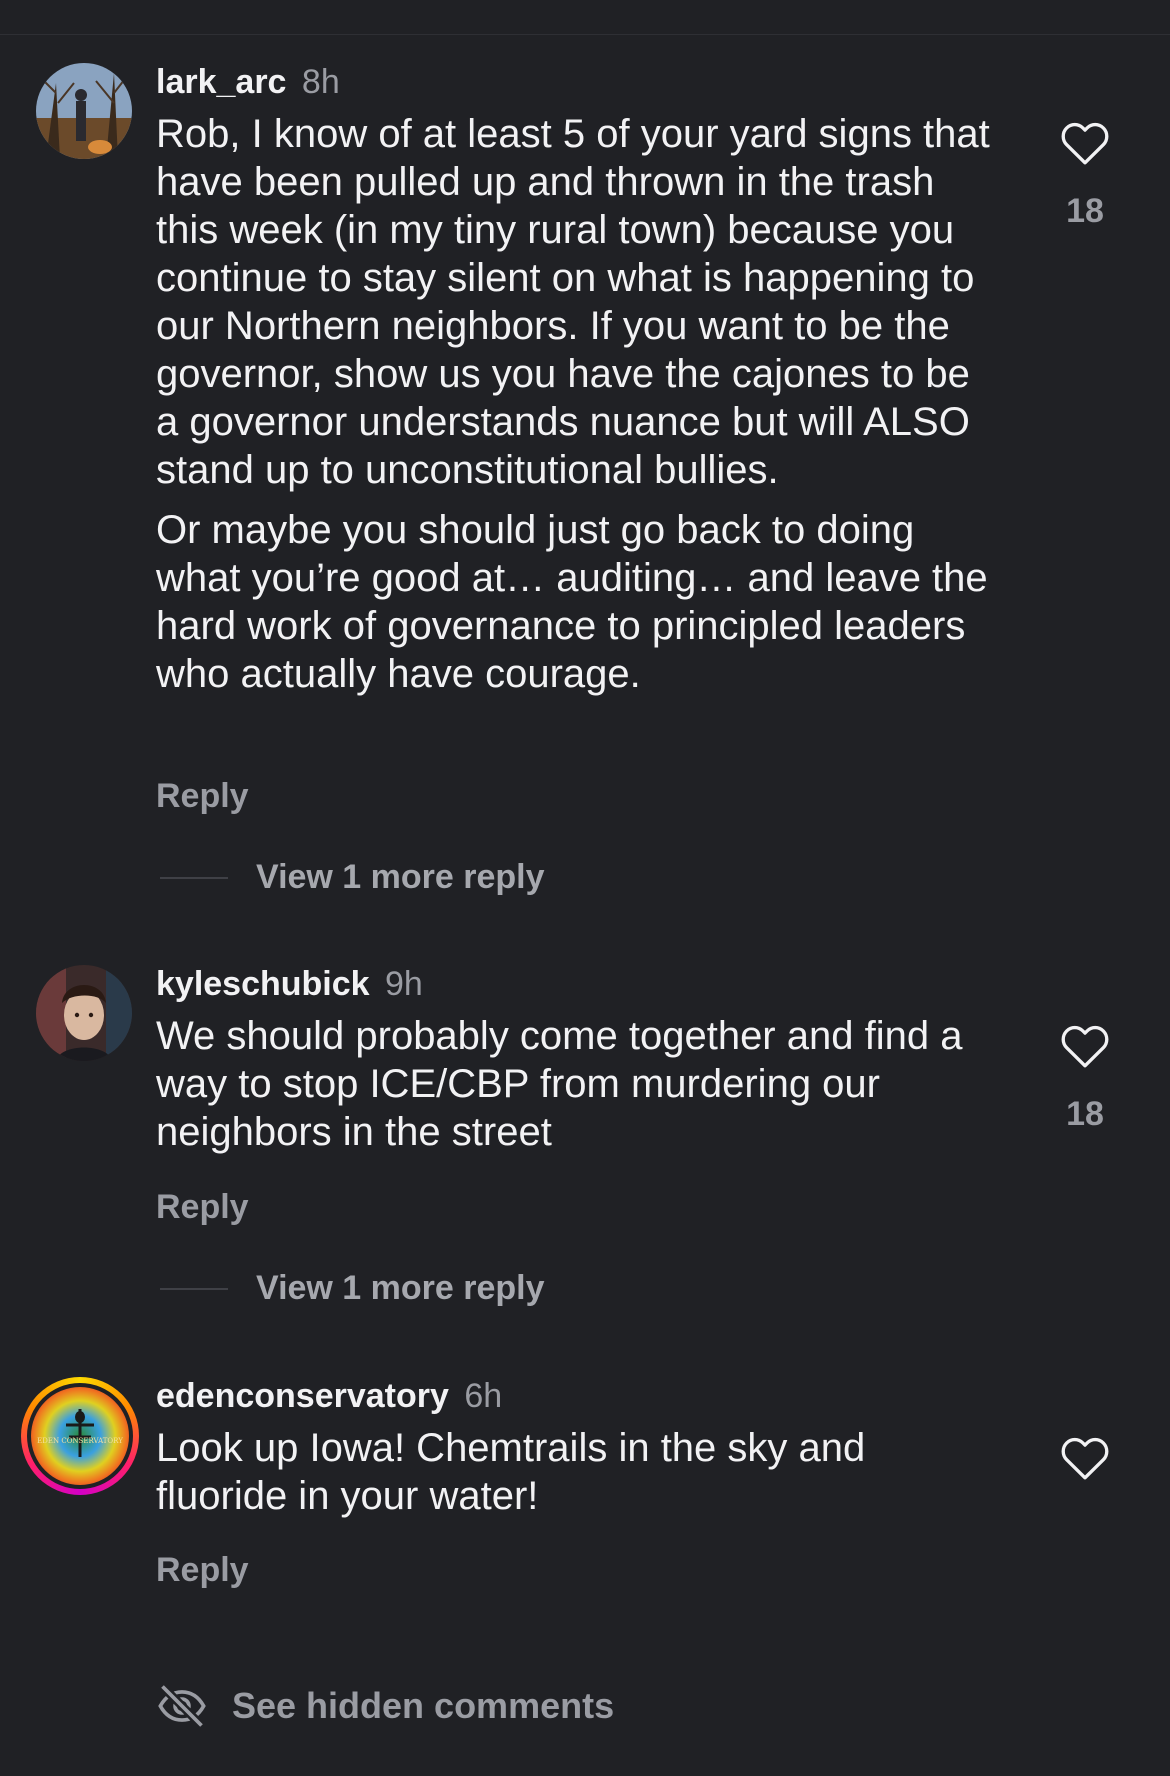  I want to click on avatar: EDEN CONSERVATORY, so click(80, 1436).